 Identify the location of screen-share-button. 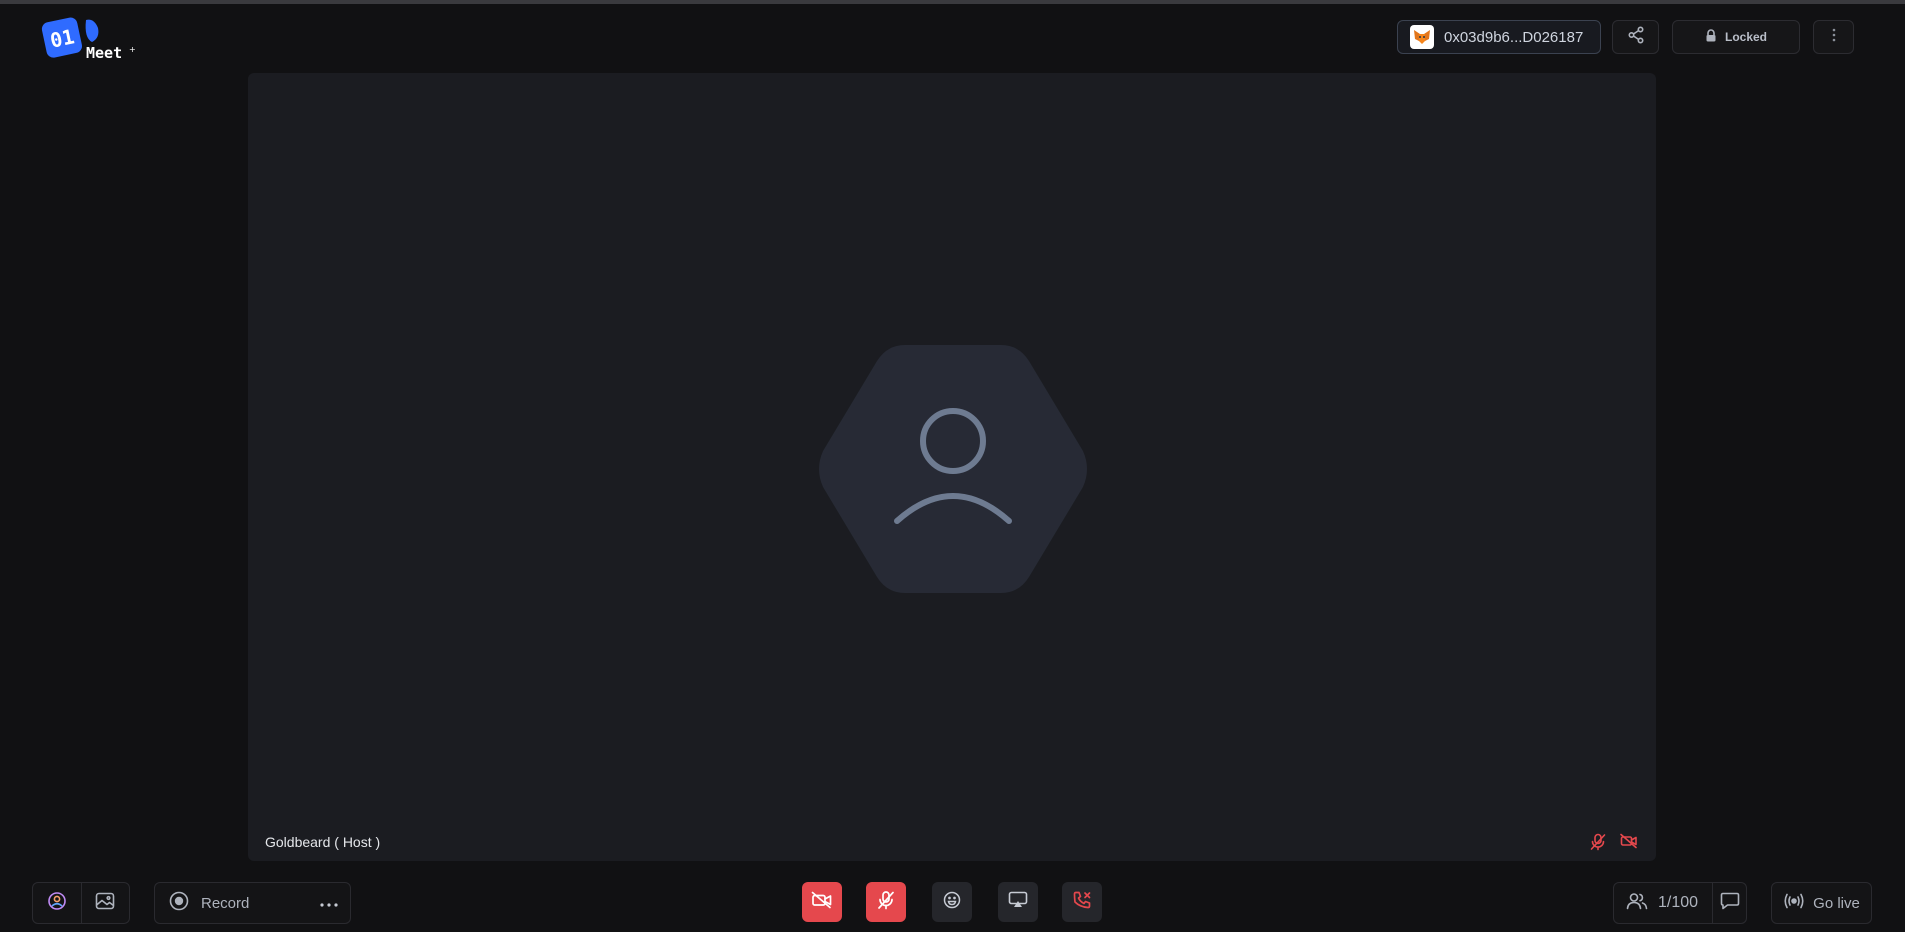
(1018, 902).